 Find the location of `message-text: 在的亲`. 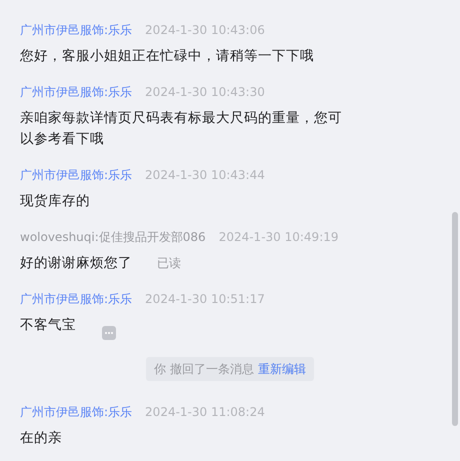

message-text: 在的亲 is located at coordinates (41, 438).